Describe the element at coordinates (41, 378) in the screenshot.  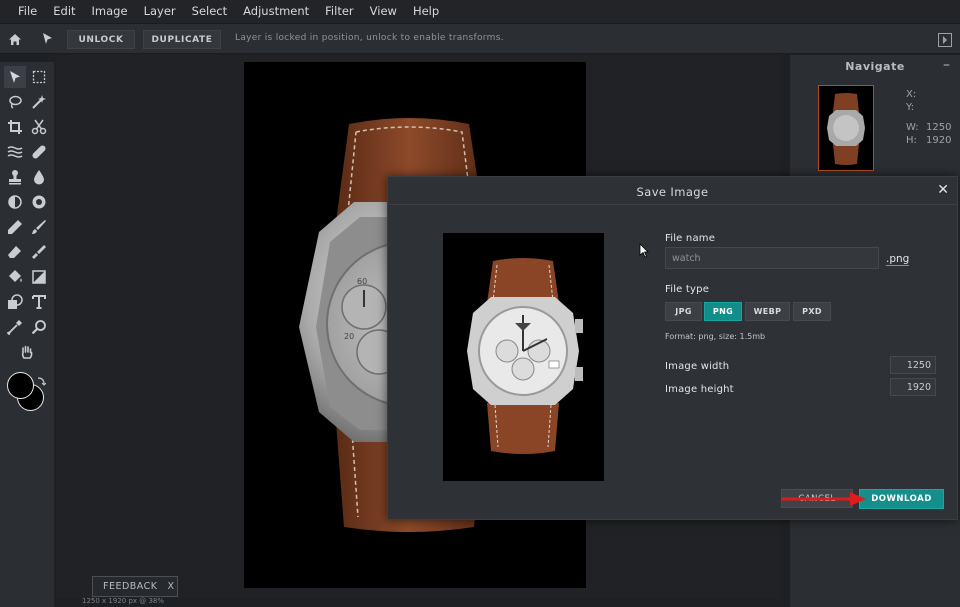
I see `swap-colors-icon` at that location.